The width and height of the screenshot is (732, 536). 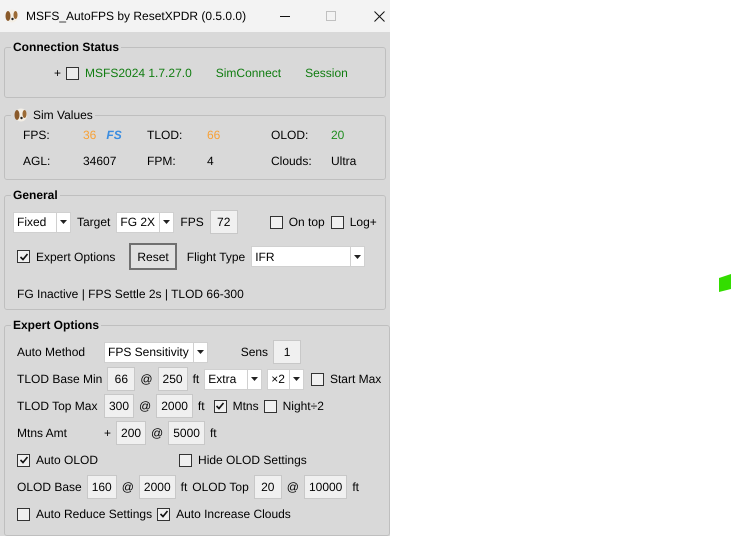 I want to click on field-label: Flight Type, so click(x=216, y=257).